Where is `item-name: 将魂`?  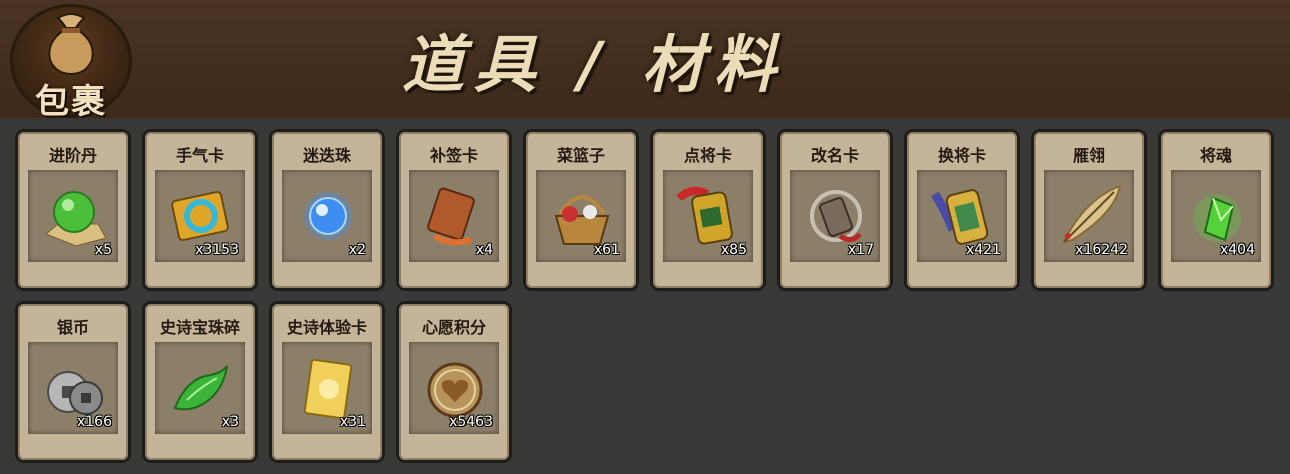
item-name: 将魂 is located at coordinates (1215, 155).